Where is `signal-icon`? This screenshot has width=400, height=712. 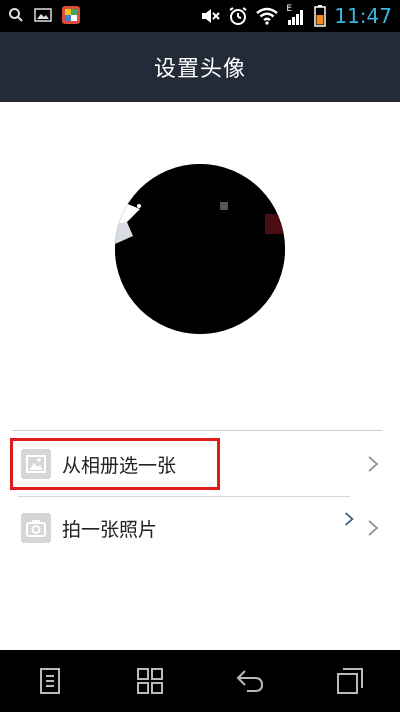 signal-icon is located at coordinates (296, 17).